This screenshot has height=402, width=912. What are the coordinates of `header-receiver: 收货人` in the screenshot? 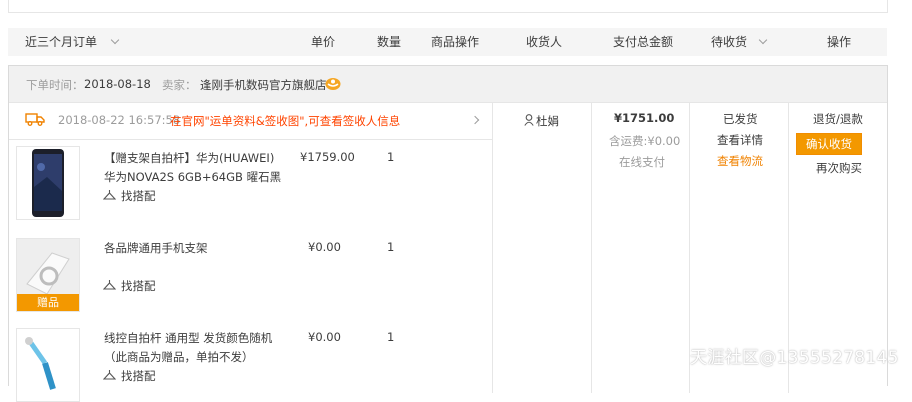 It's located at (544, 42).